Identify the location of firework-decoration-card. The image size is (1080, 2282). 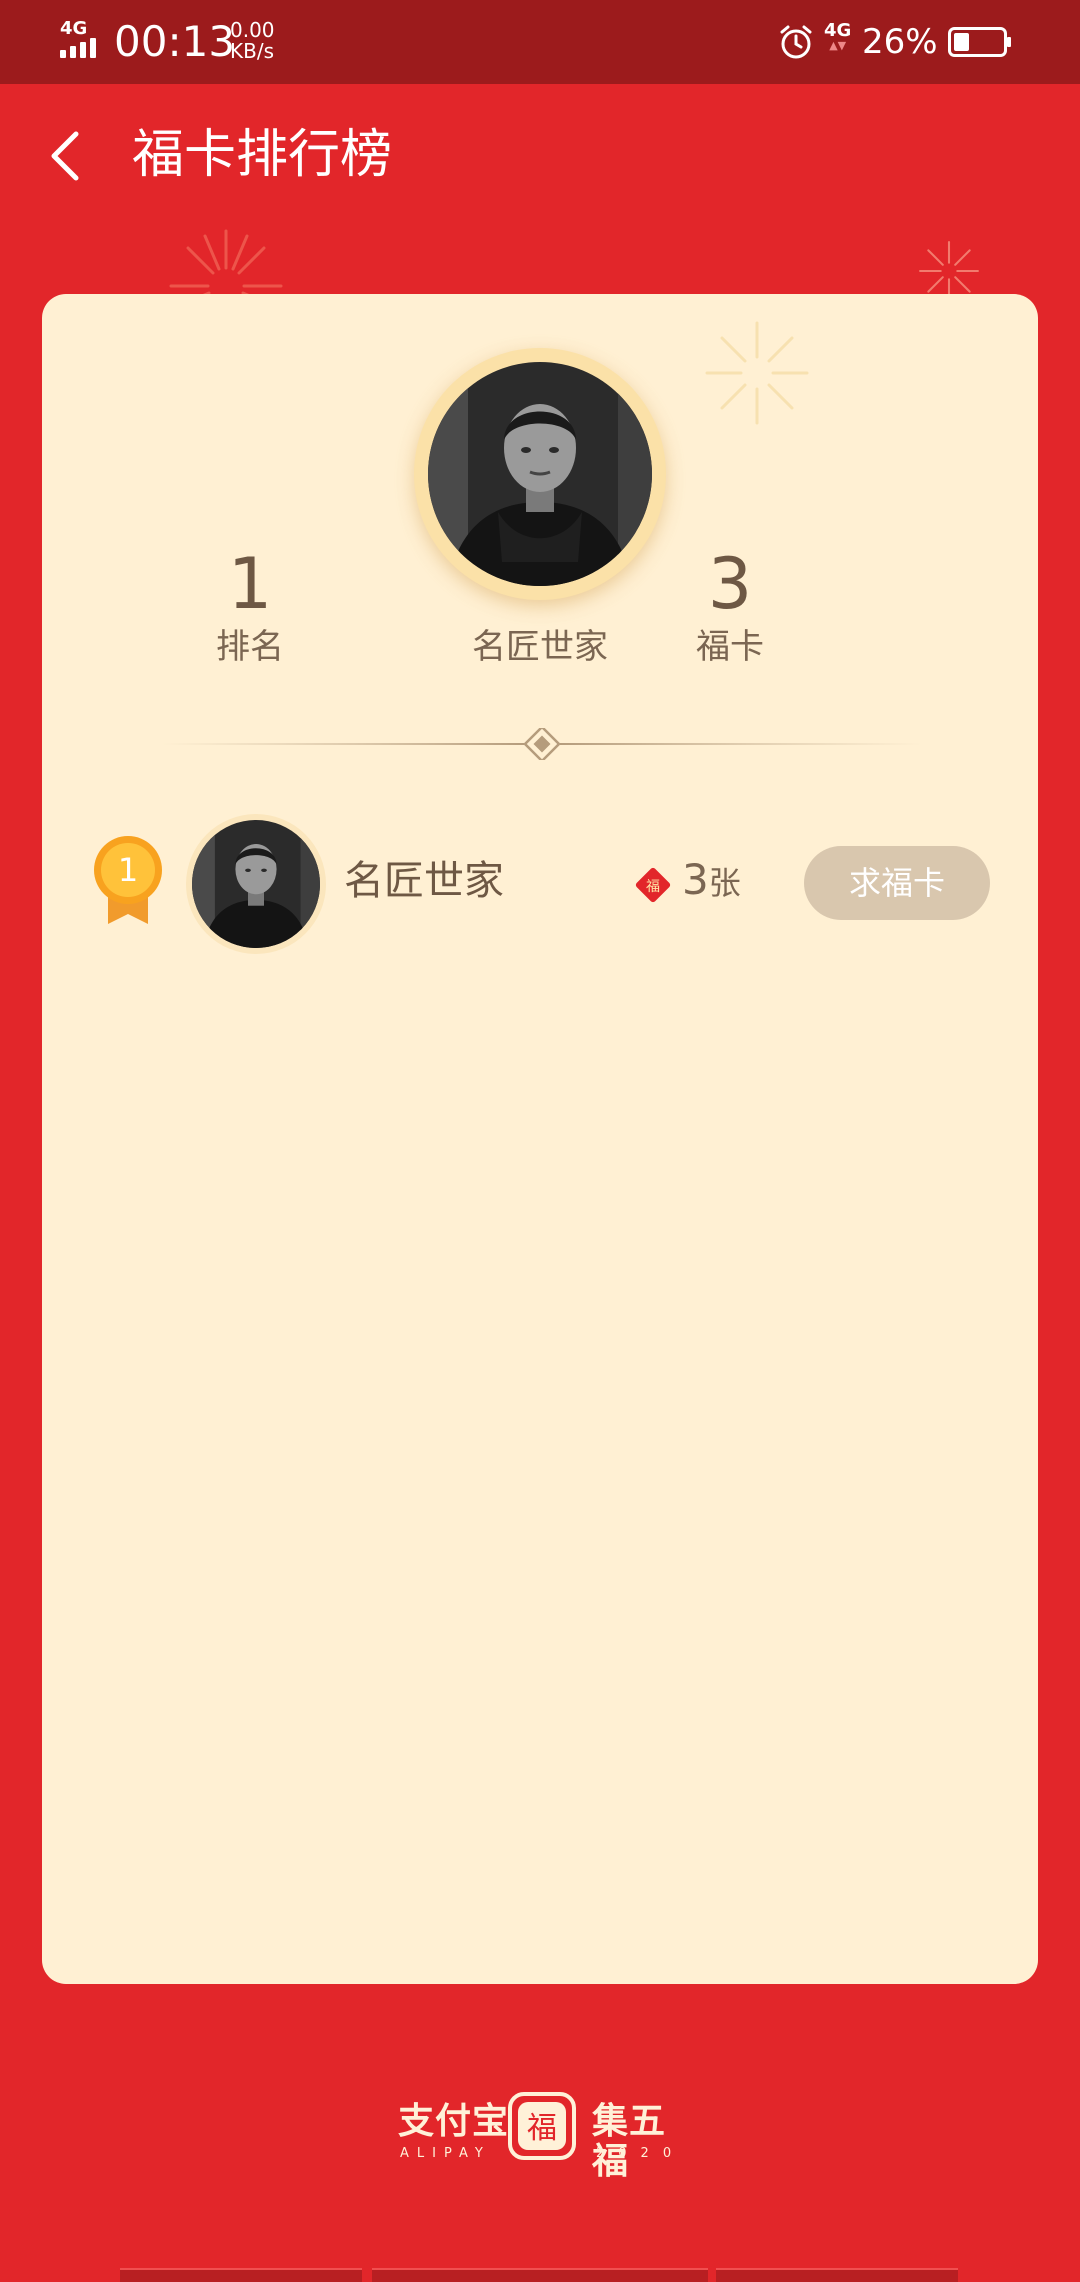
(757, 373).